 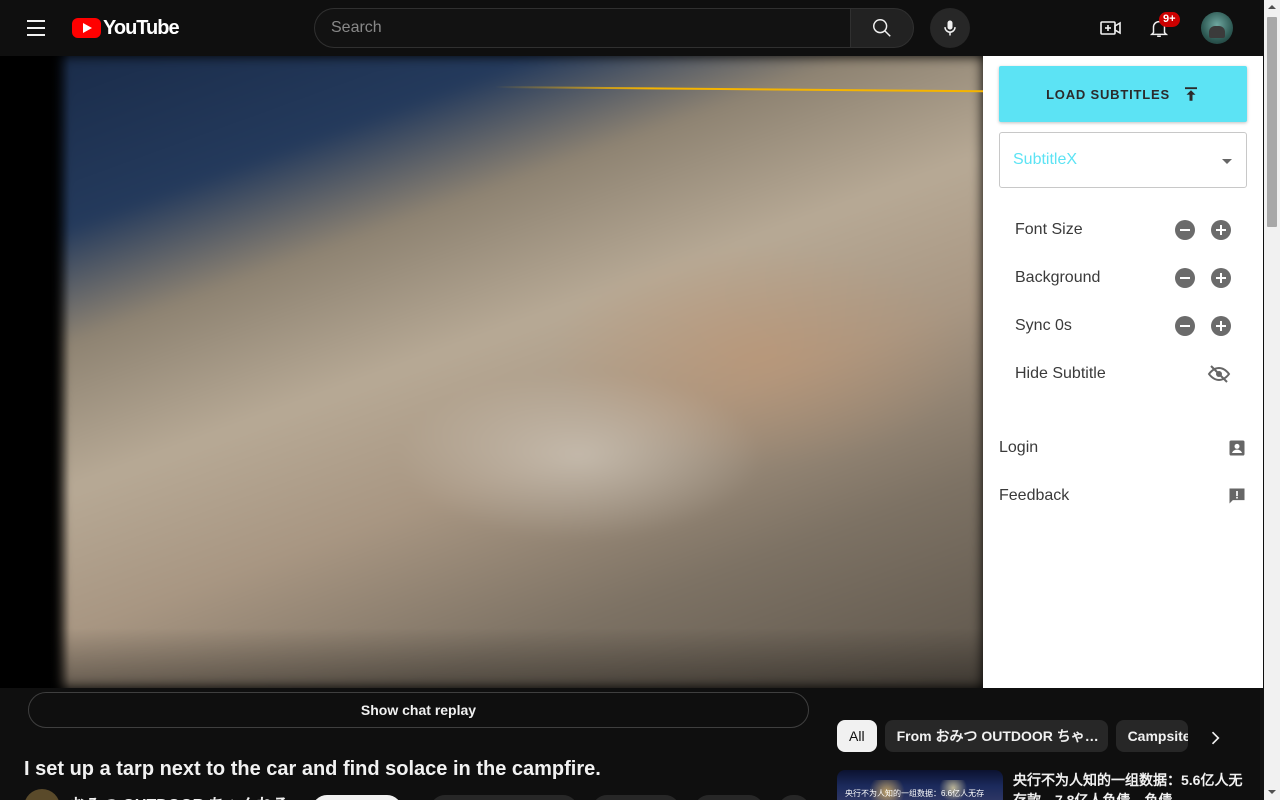 What do you see at coordinates (1123, 160) in the screenshot?
I see `subtitle-source-select: SubtitleX` at bounding box center [1123, 160].